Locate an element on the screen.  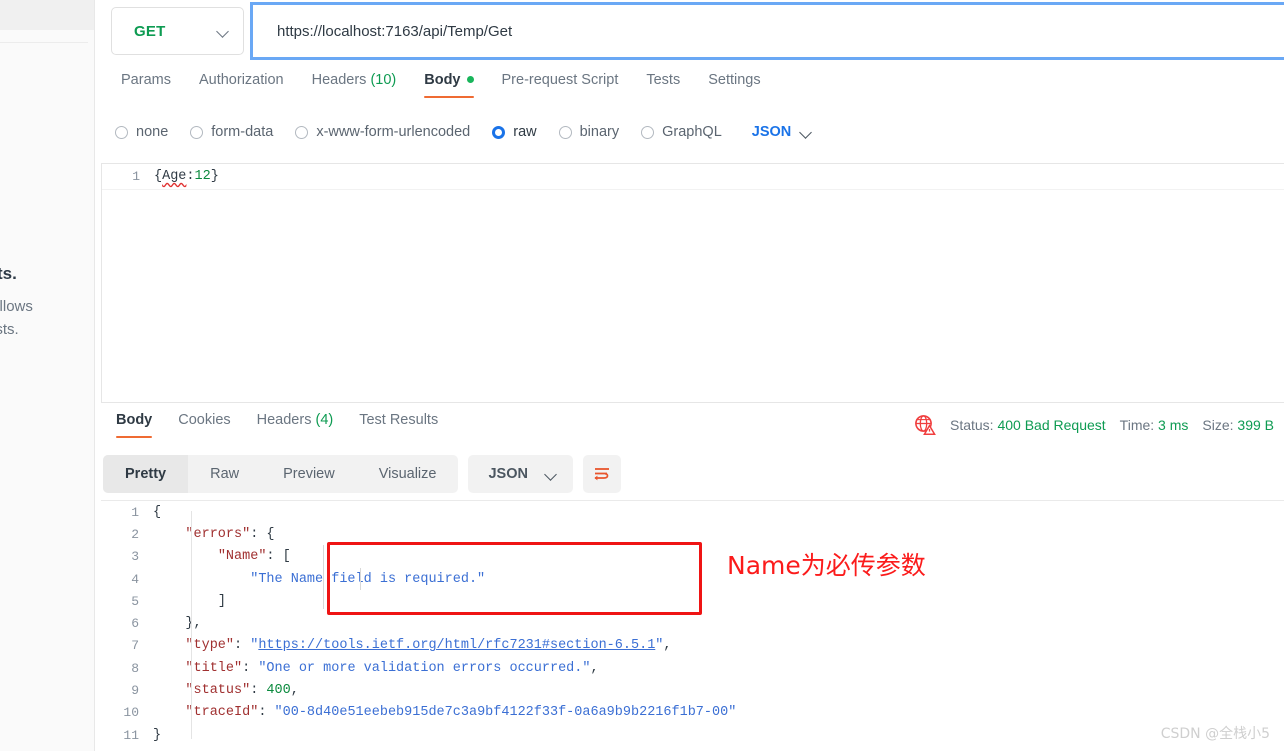
tab-tests: Tests is located at coordinates (663, 84).